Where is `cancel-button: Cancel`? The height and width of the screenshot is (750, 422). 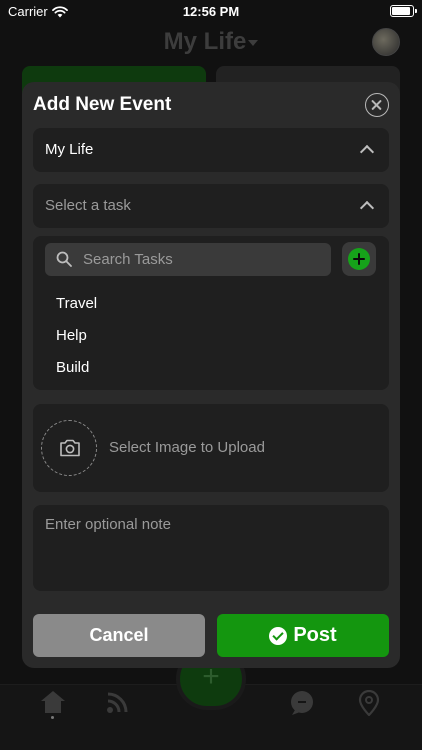
cancel-button: Cancel is located at coordinates (119, 635).